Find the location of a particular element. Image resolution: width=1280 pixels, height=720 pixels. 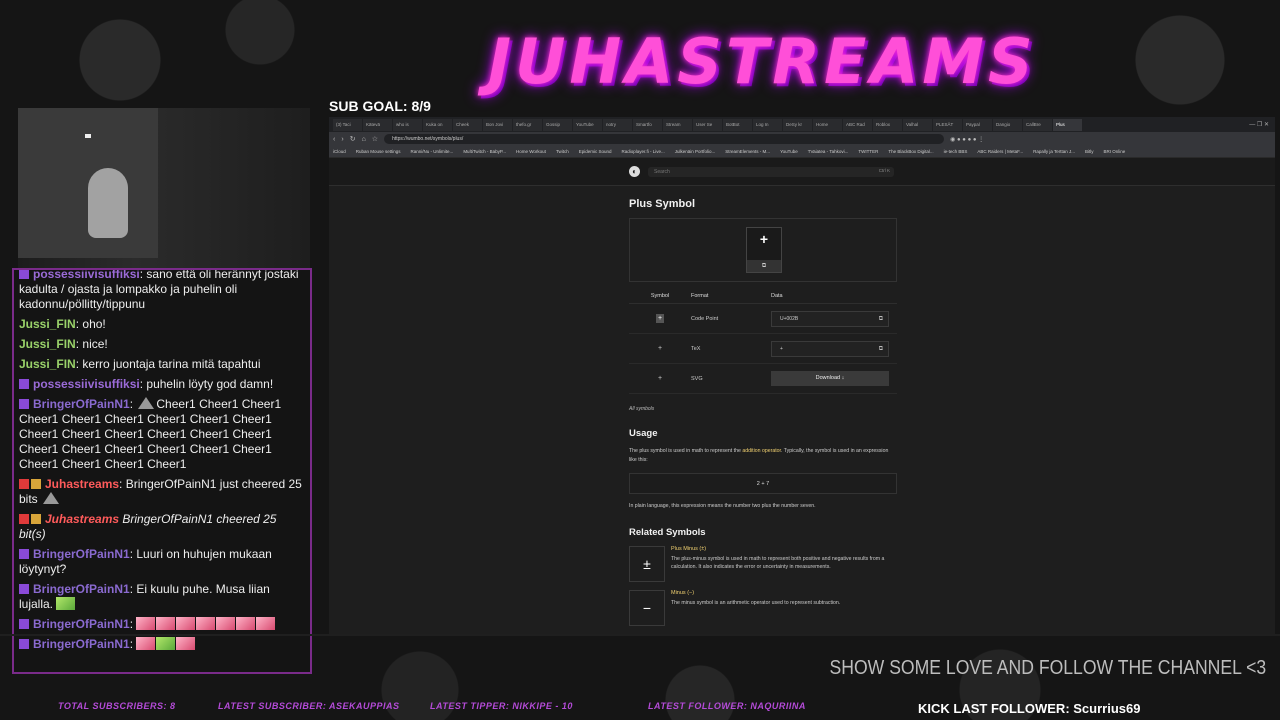

bookmark-star-icon: ☆ is located at coordinates (375, 139).